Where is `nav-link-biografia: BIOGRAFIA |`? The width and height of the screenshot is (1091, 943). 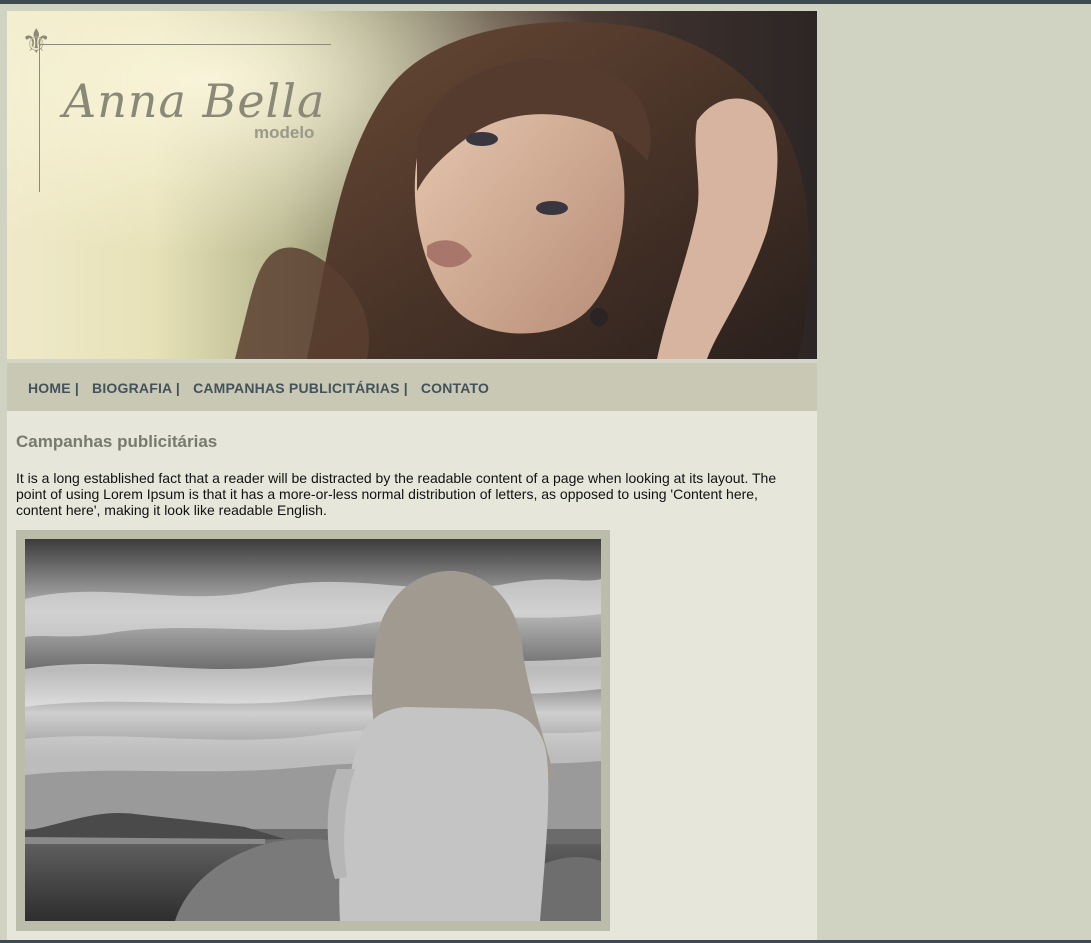 nav-link-biografia: BIOGRAFIA | is located at coordinates (136, 388).